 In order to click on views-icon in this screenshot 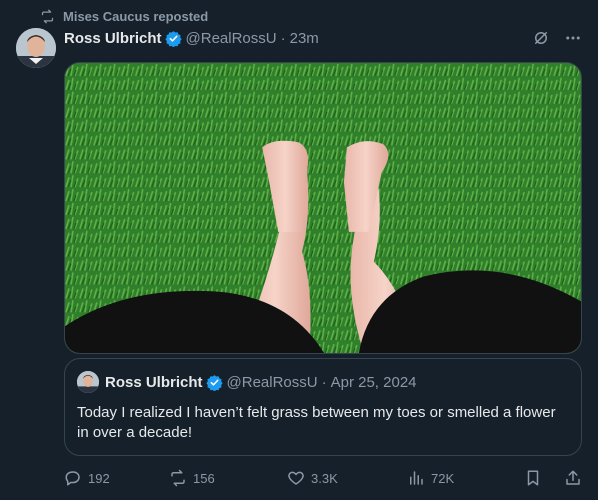, I will do `click(416, 478)`.